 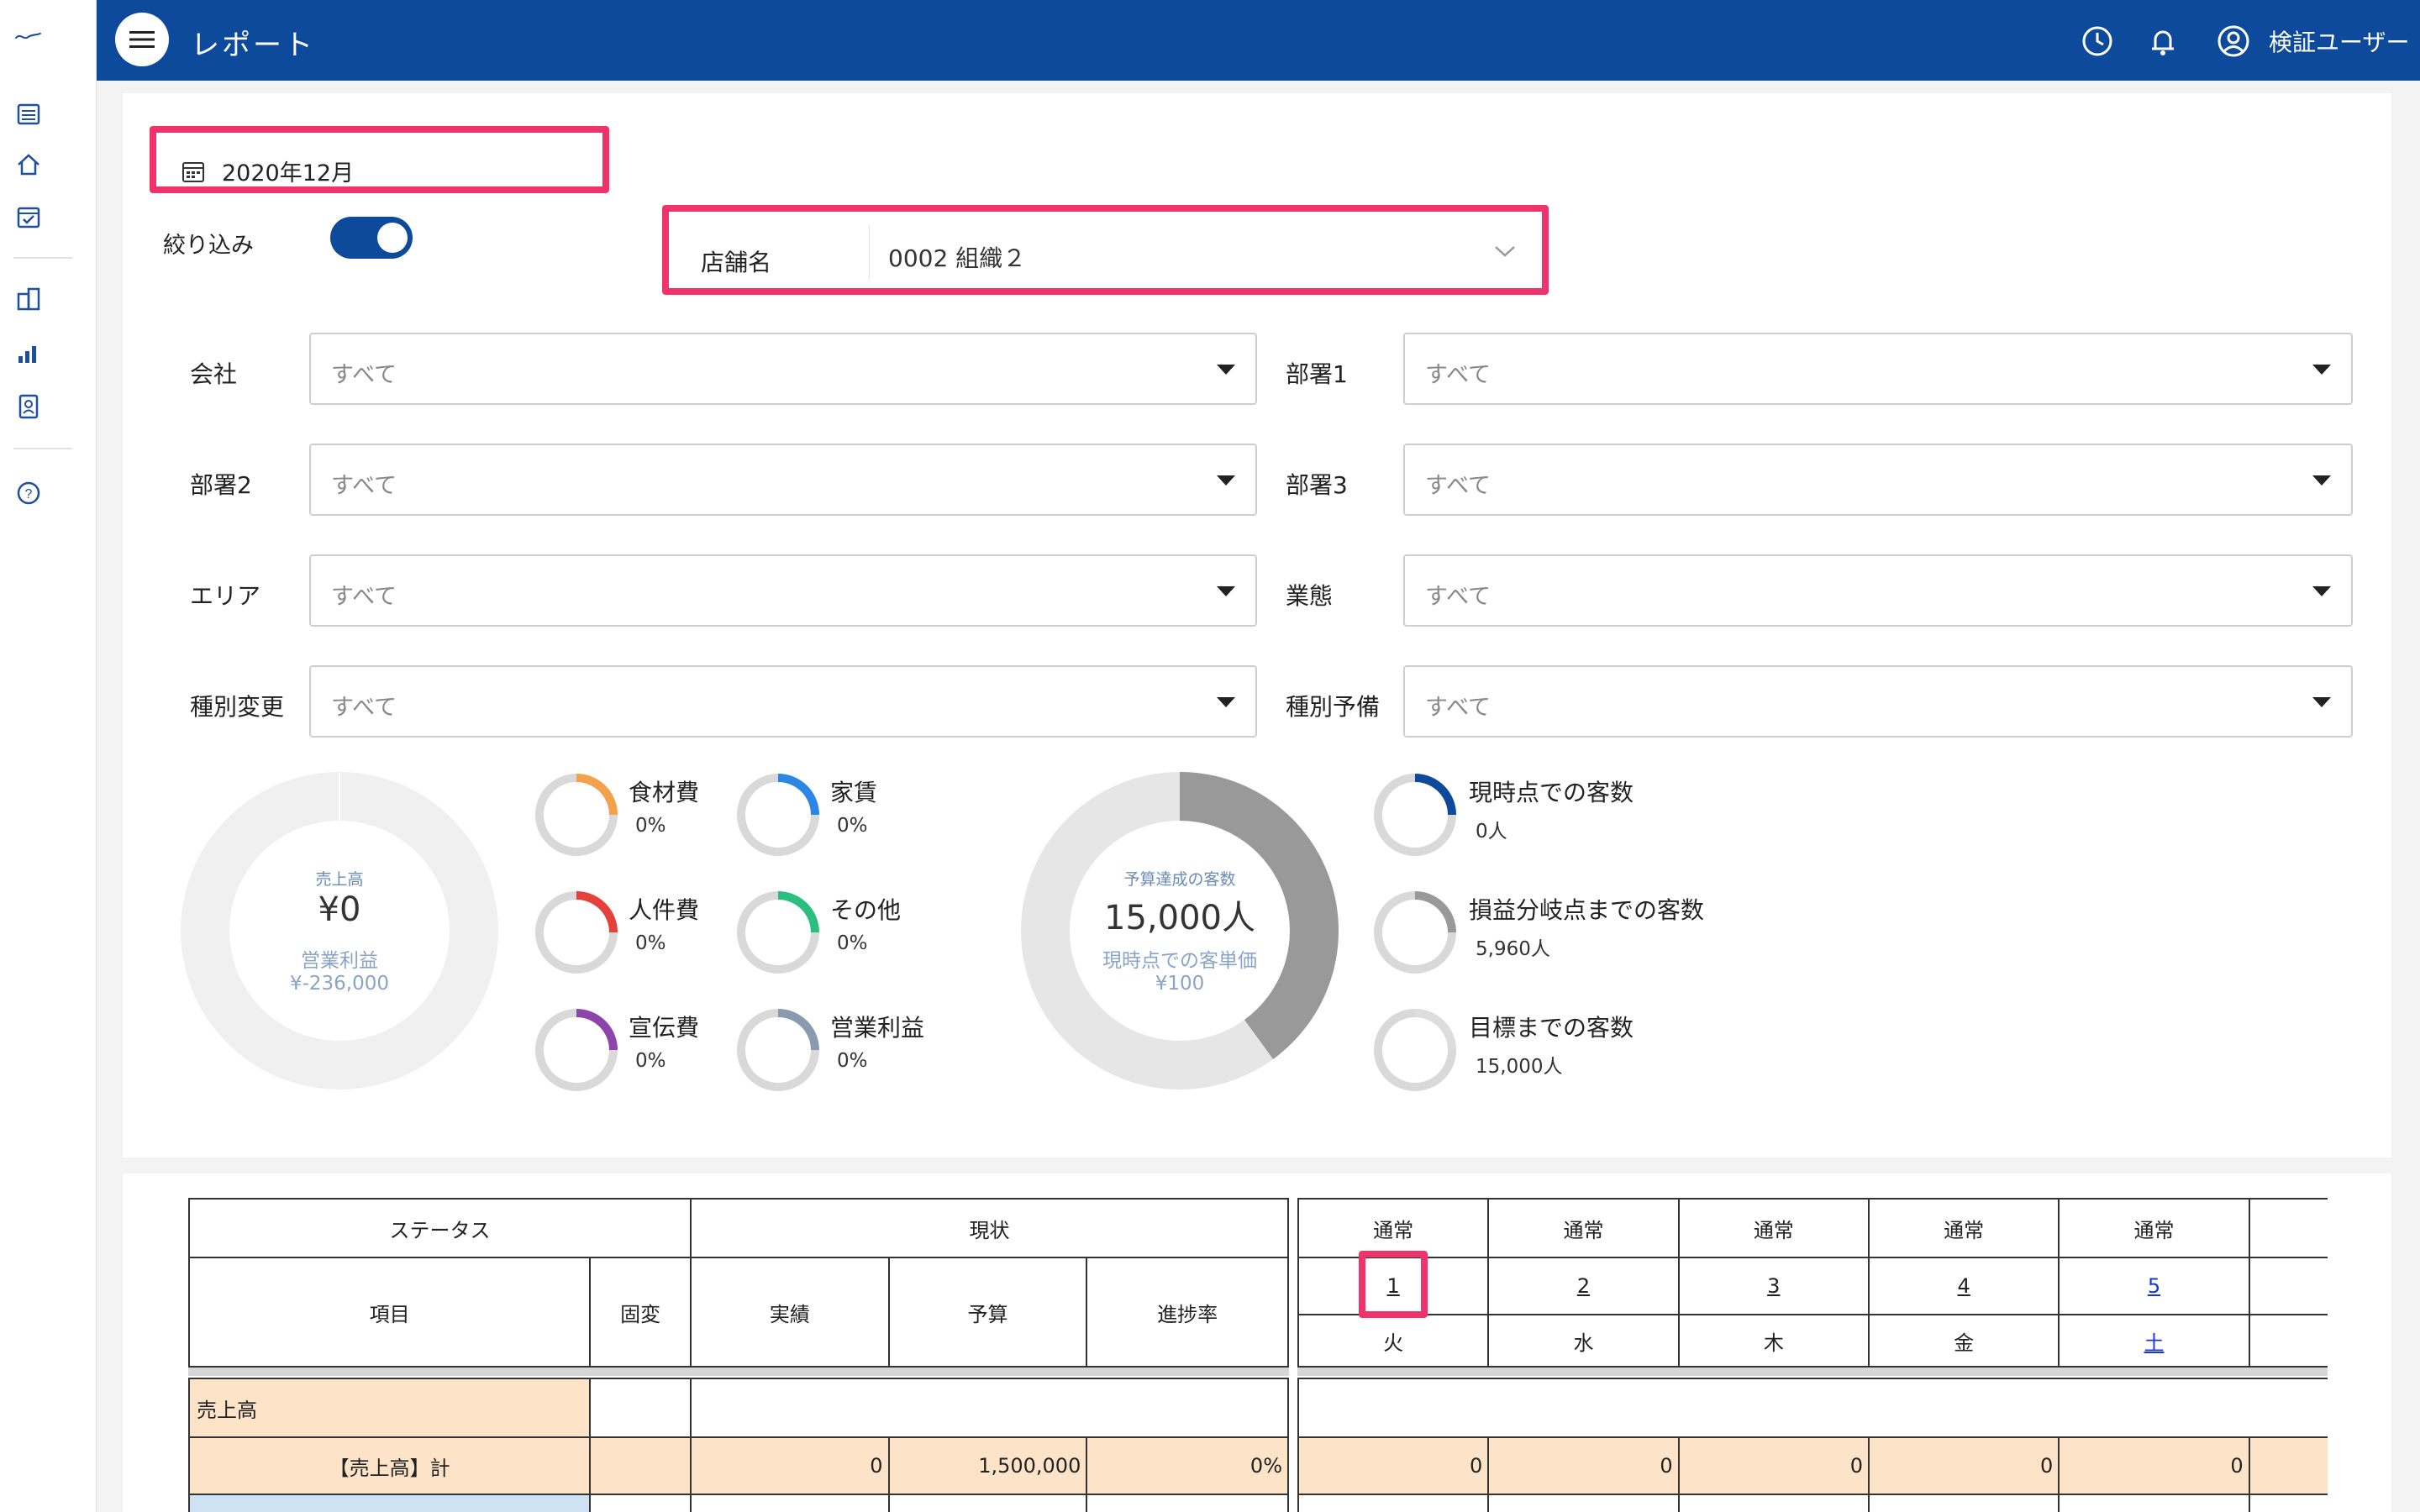 I want to click on list-icon, so click(x=28, y=114).